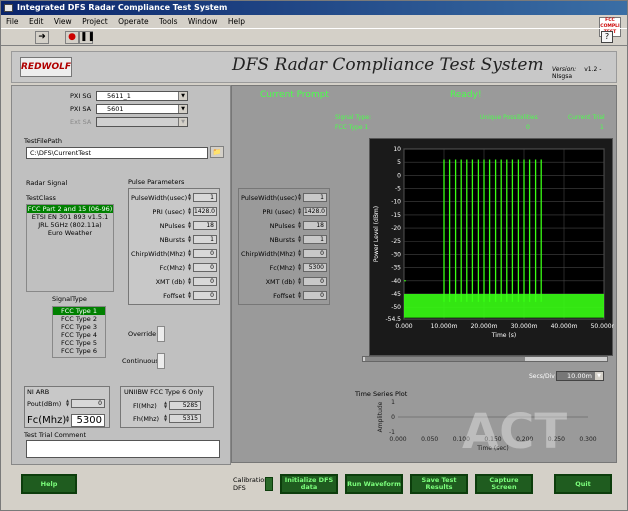 This screenshot has height=511, width=628. What do you see at coordinates (172, 268) in the screenshot?
I see `param-label: Fc(Mhz)` at bounding box center [172, 268].